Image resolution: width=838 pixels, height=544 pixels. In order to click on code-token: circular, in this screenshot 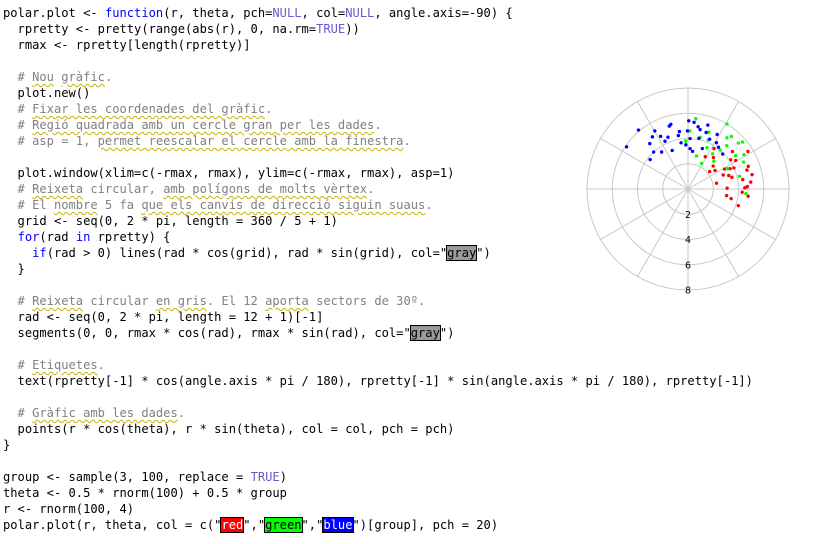, I will do `click(123, 189)`.